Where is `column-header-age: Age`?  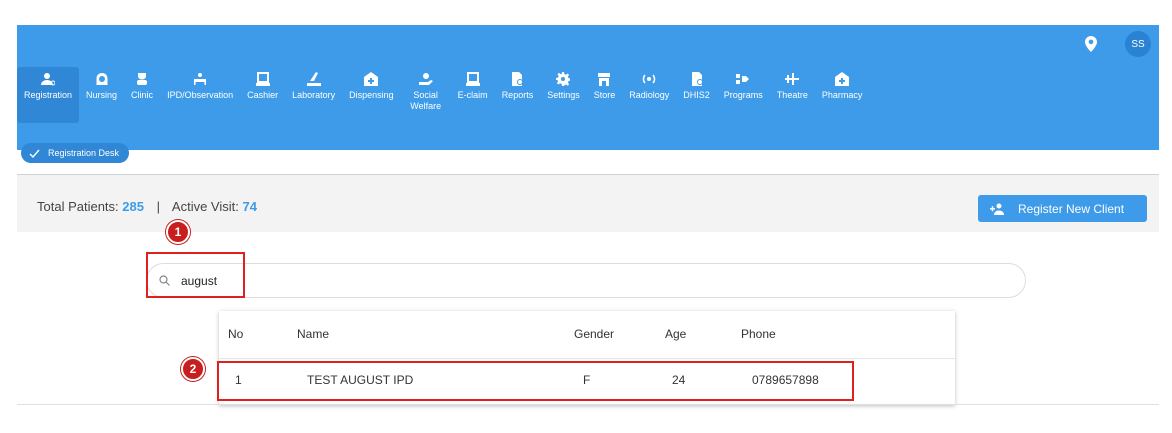
column-header-age: Age is located at coordinates (676, 334).